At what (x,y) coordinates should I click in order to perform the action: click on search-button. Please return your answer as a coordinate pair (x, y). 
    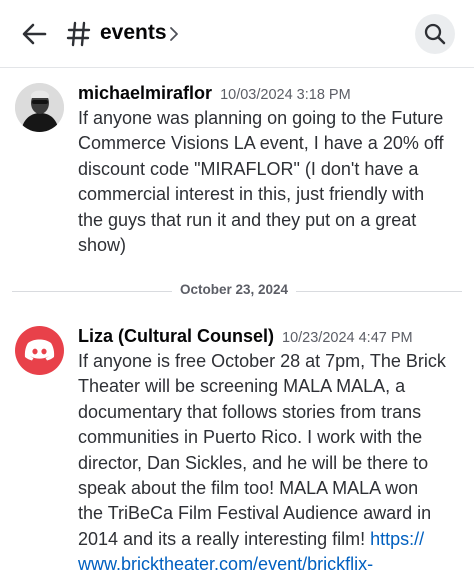
    Looking at the image, I should click on (435, 34).